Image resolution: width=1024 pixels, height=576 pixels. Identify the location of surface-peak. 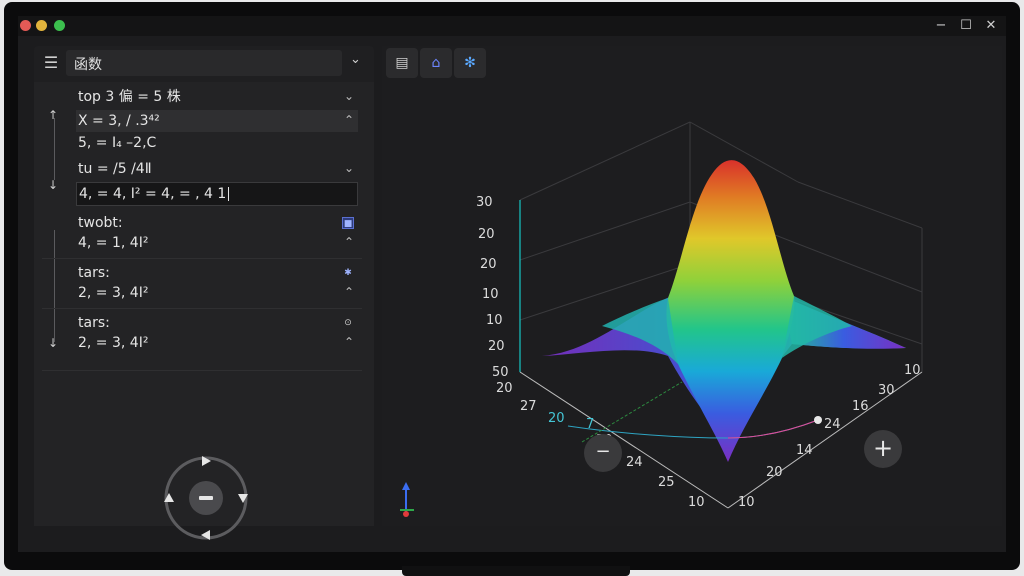
(730, 311).